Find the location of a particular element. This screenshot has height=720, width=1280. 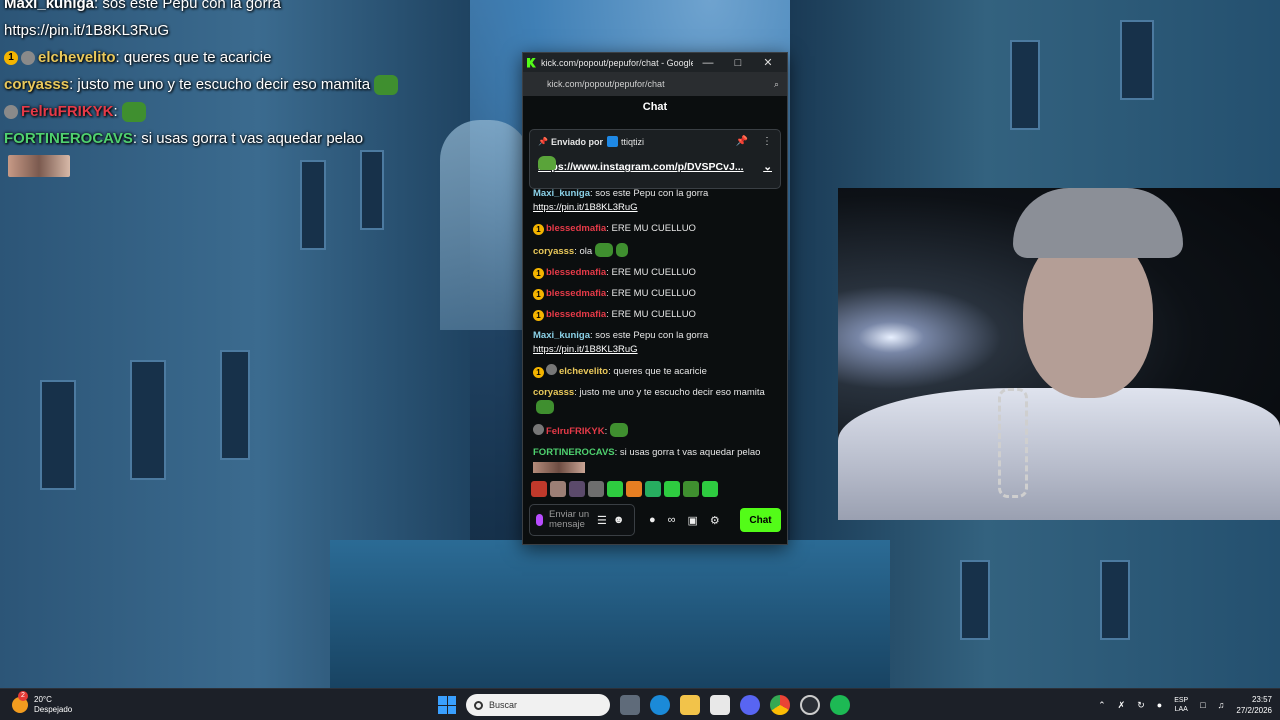

obs-icon is located at coordinates (810, 705).